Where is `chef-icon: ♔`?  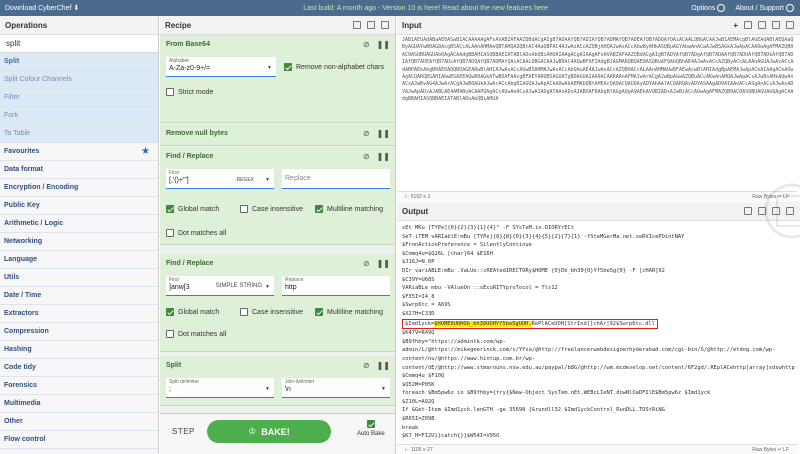 chef-icon: ♔ is located at coordinates (252, 431).